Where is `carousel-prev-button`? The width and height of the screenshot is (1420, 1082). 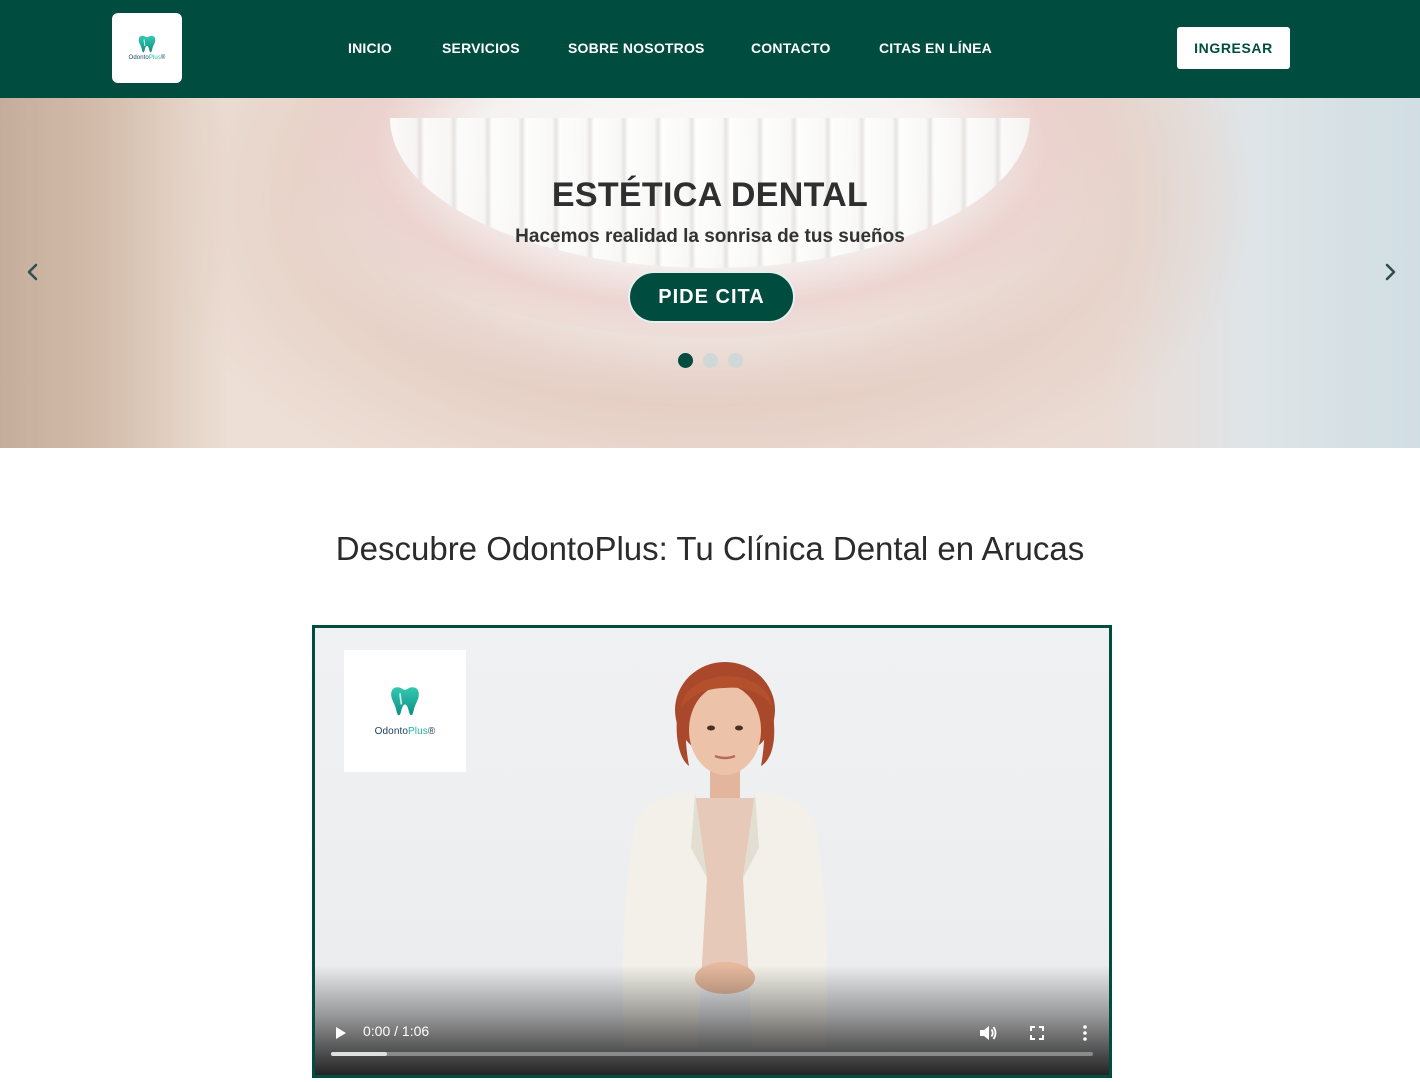 carousel-prev-button is located at coordinates (33, 272).